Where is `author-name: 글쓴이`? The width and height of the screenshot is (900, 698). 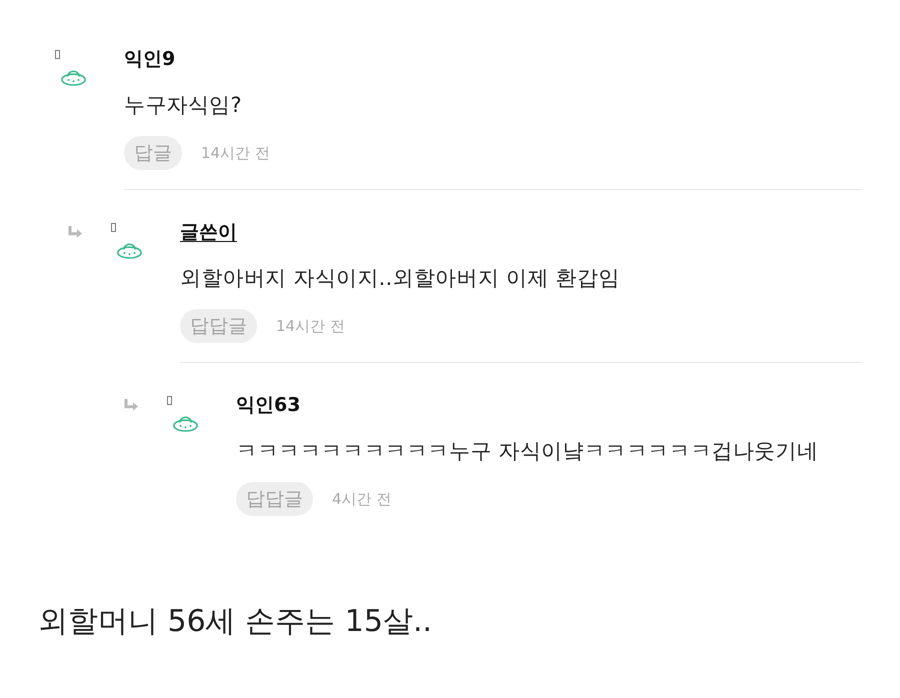 author-name: 글쓴이 is located at coordinates (208, 232).